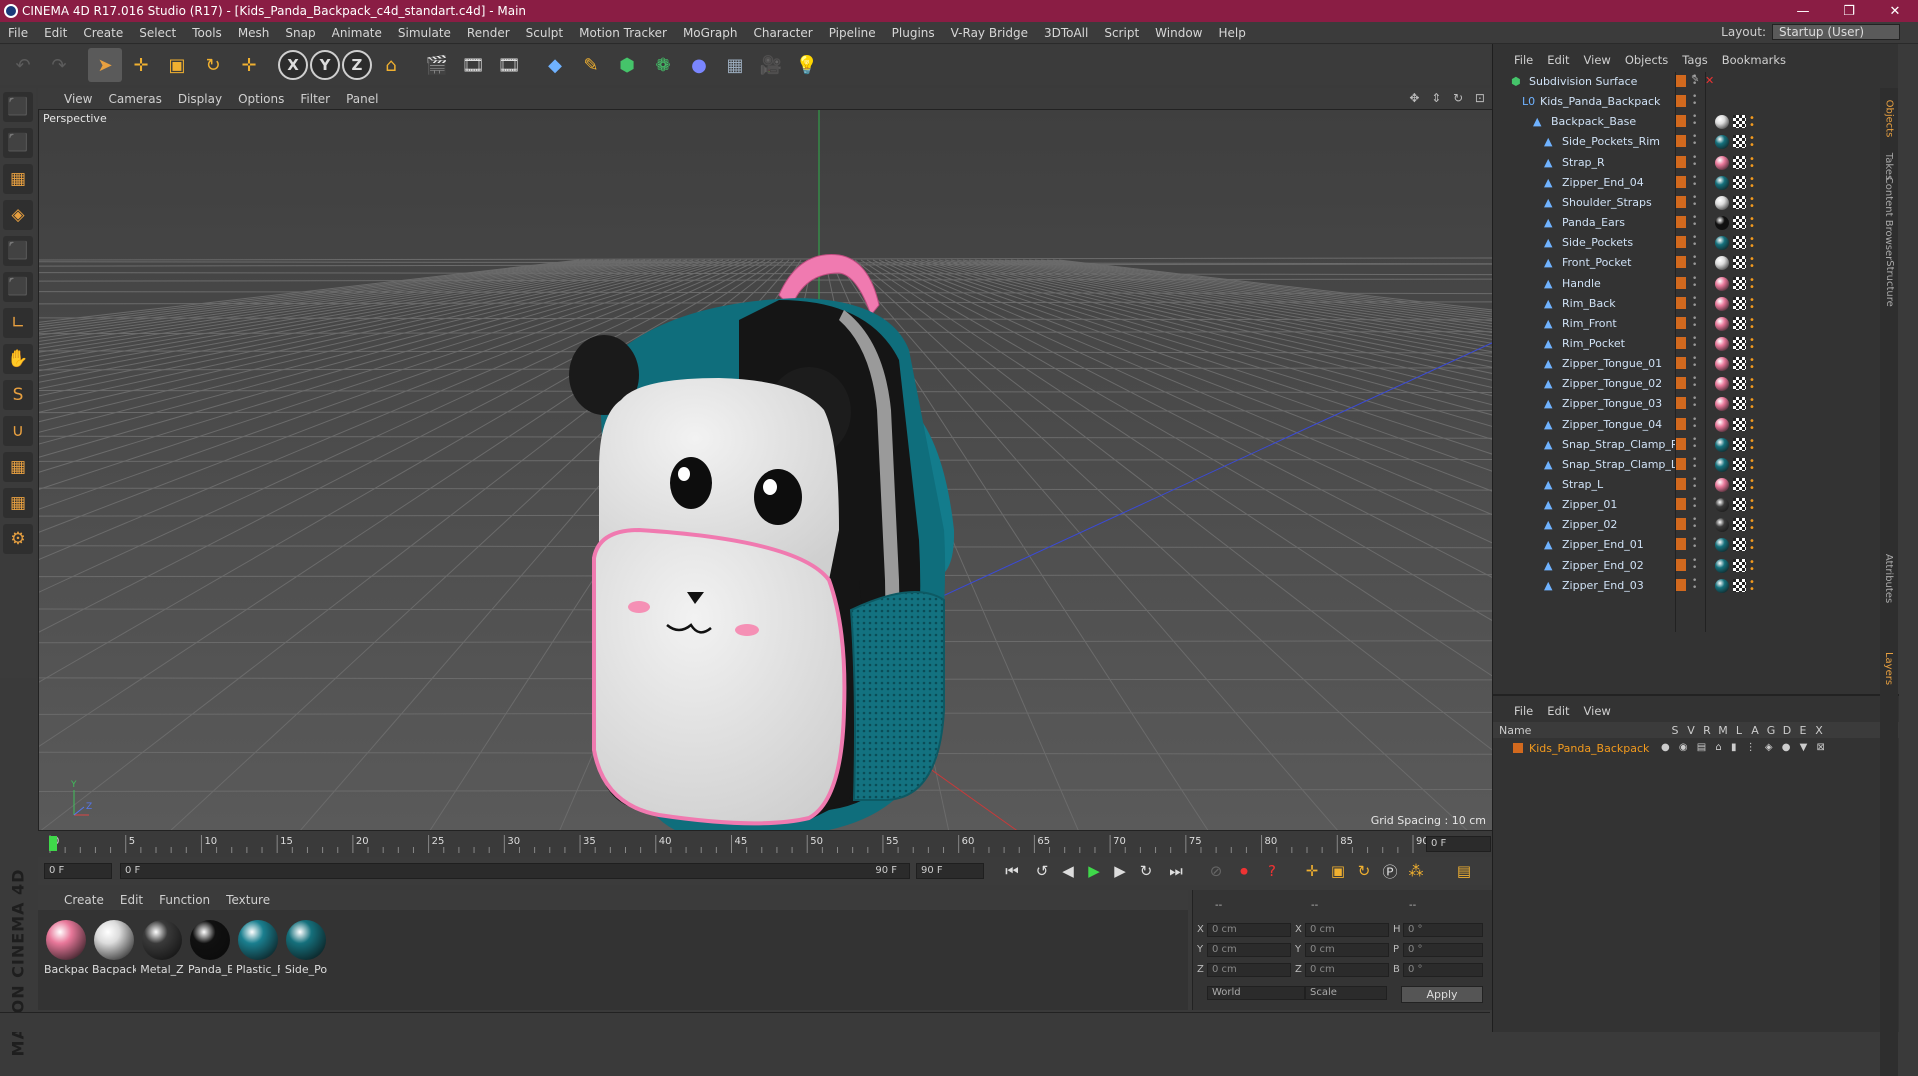 This screenshot has height=1076, width=1918. What do you see at coordinates (200, 99) in the screenshot?
I see `viewport-menu-display: Display` at bounding box center [200, 99].